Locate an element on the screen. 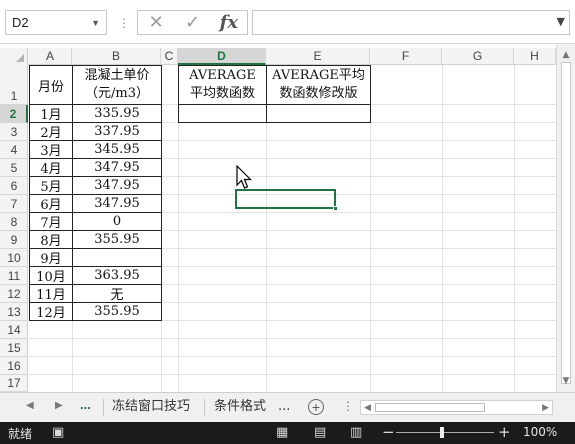  enter-check-icon: ✓ is located at coordinates (192, 22).